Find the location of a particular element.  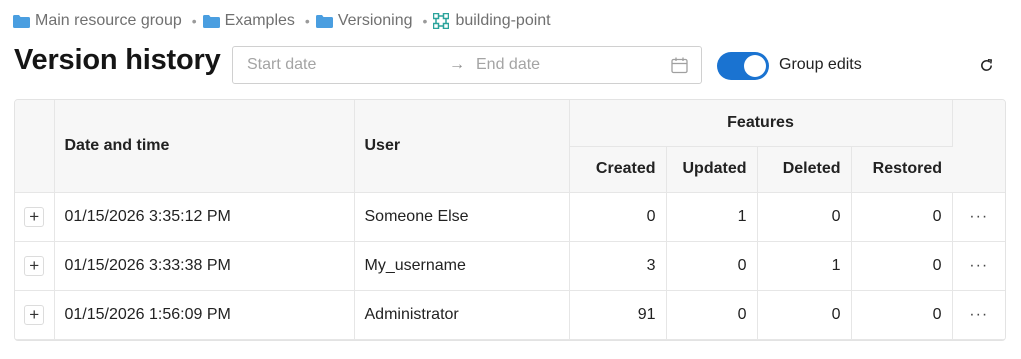

column-header-deleted: Deleted is located at coordinates (804, 169).